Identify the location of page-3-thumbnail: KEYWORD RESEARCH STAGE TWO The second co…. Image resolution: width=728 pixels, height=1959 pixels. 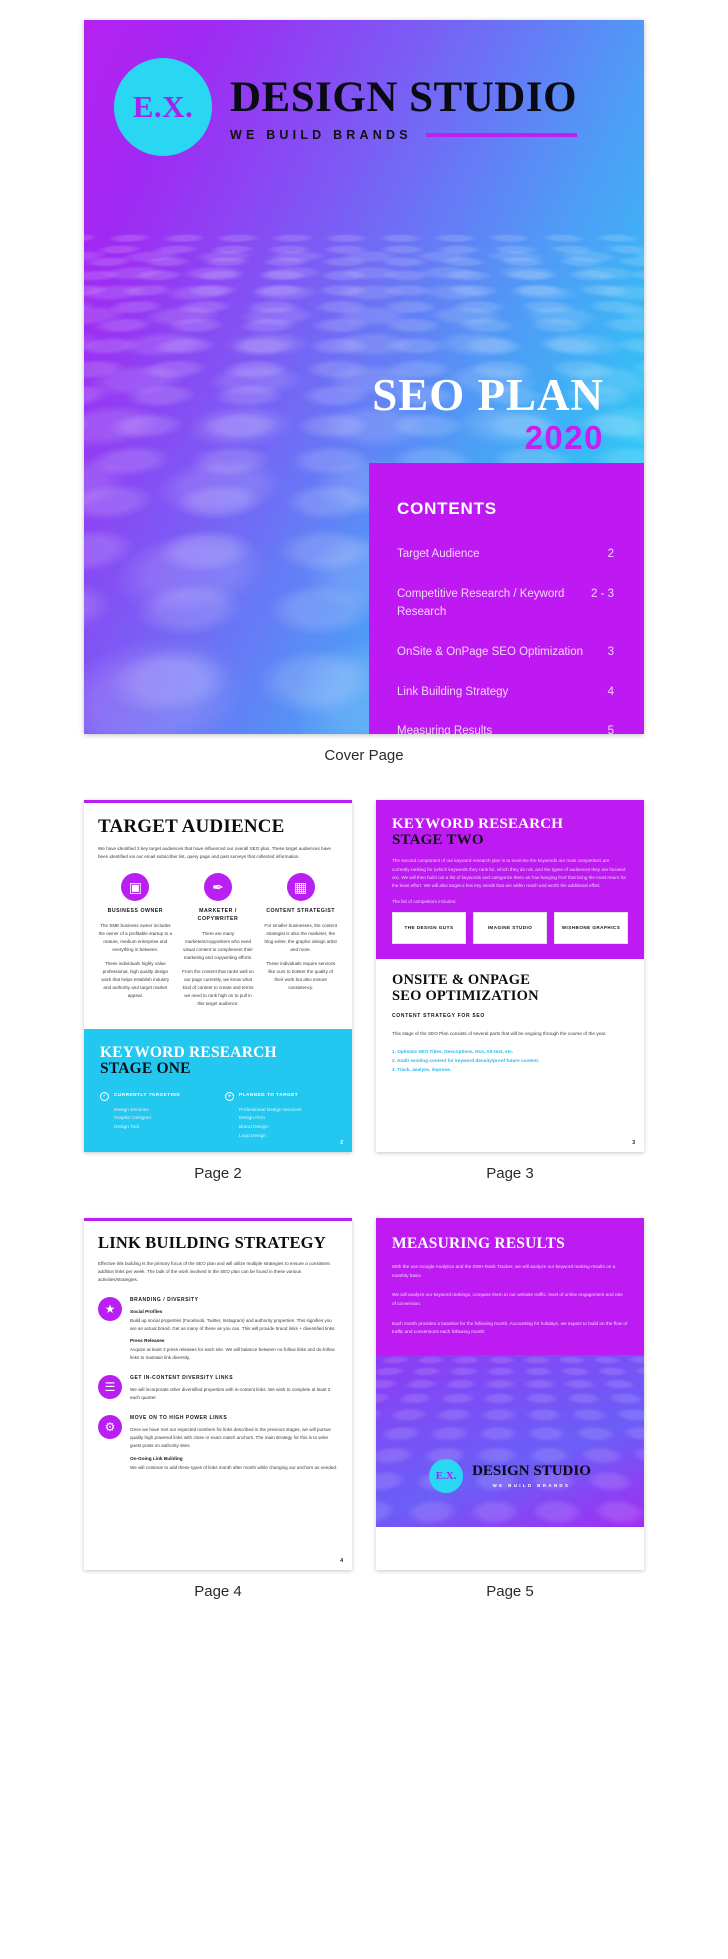
(510, 976).